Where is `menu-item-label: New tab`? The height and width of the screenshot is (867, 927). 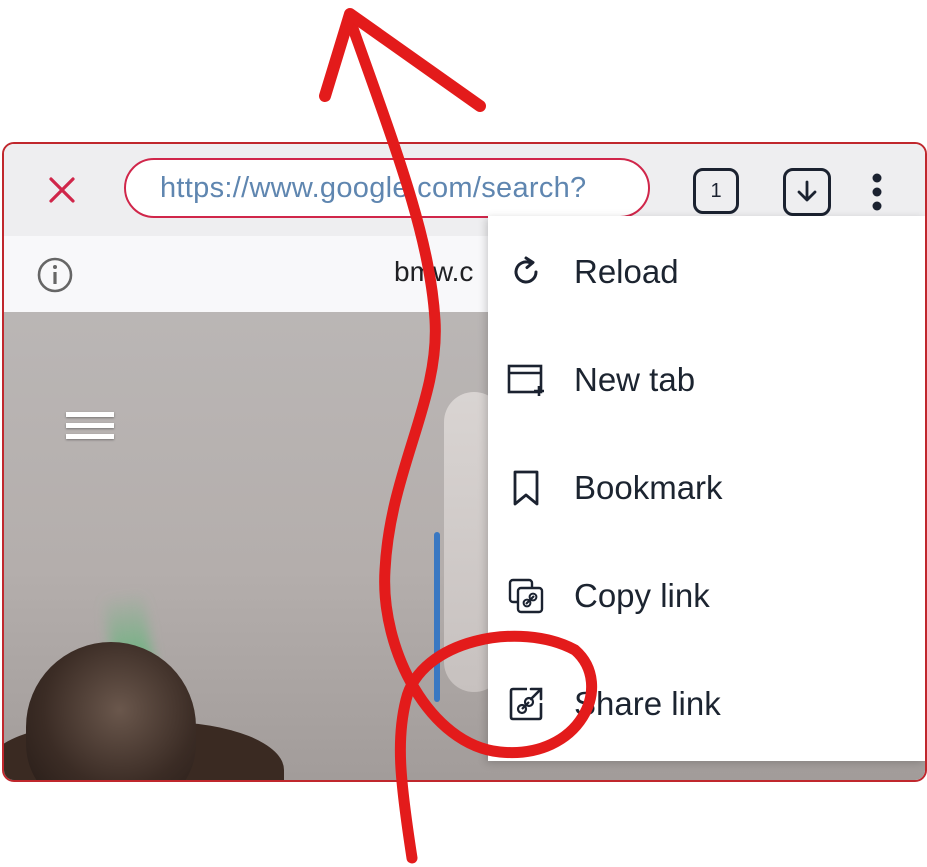
menu-item-label: New tab is located at coordinates (635, 379).